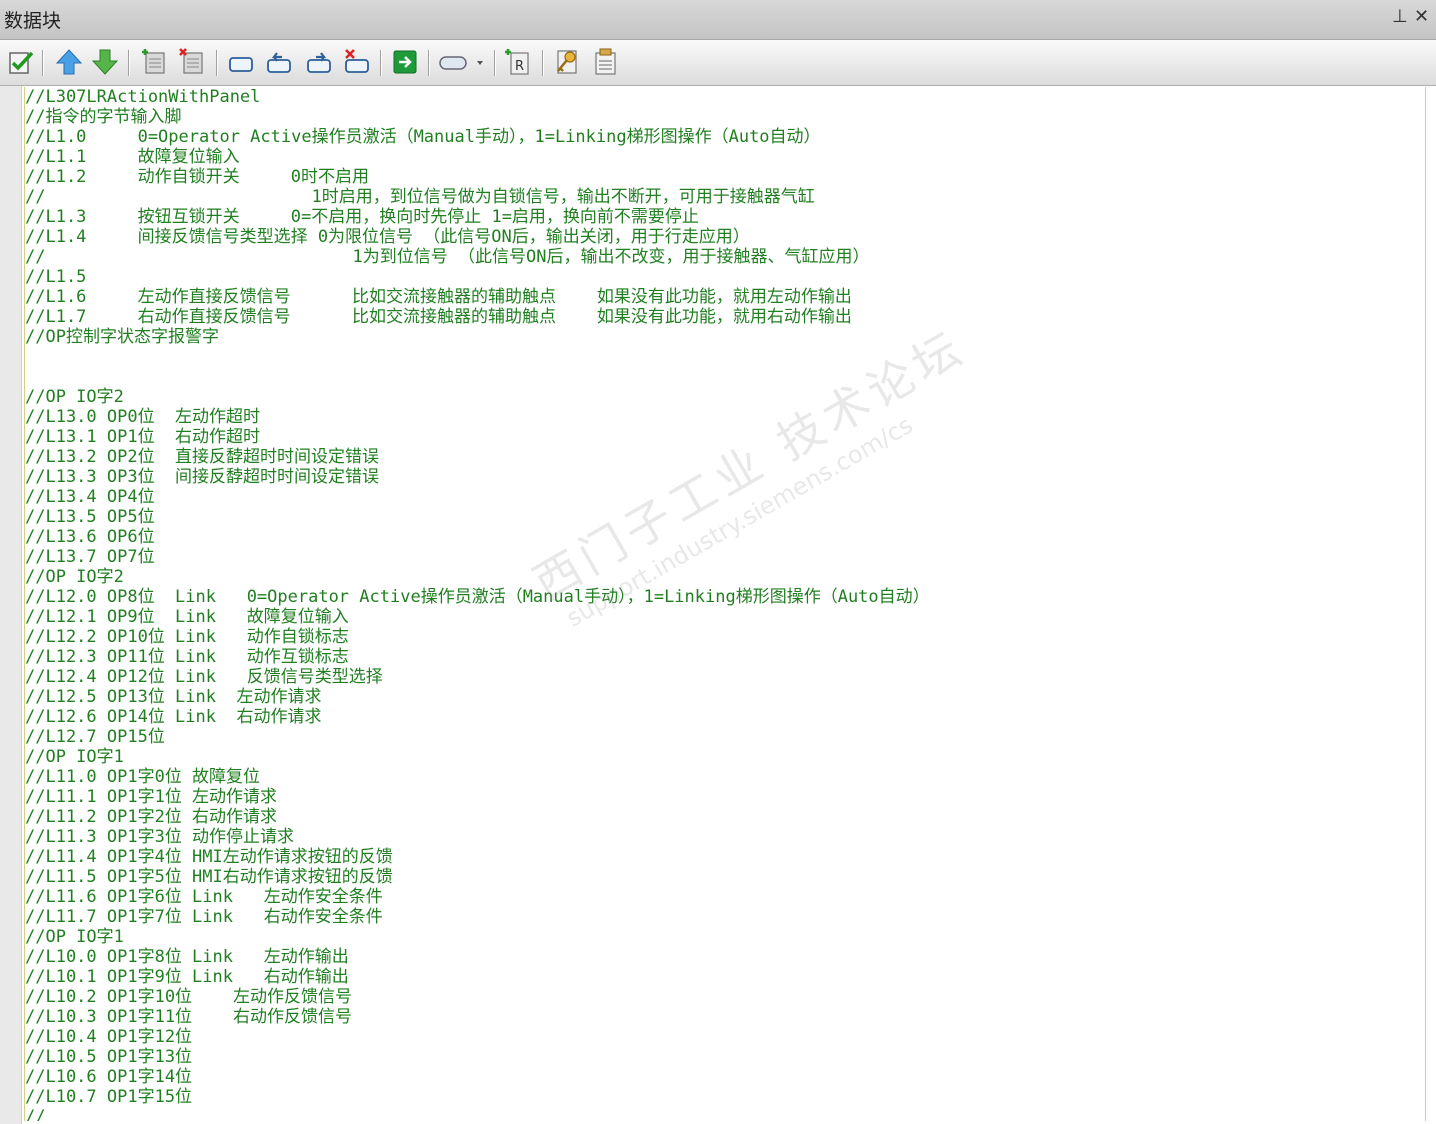 This screenshot has height=1124, width=1436. I want to click on down-arrow-icon, so click(105, 62).